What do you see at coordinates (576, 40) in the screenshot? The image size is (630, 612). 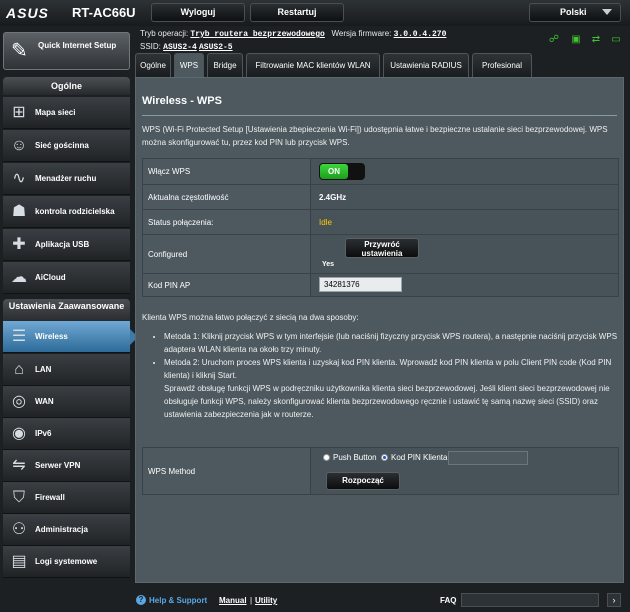 I see `lan-status-icon: ▣` at bounding box center [576, 40].